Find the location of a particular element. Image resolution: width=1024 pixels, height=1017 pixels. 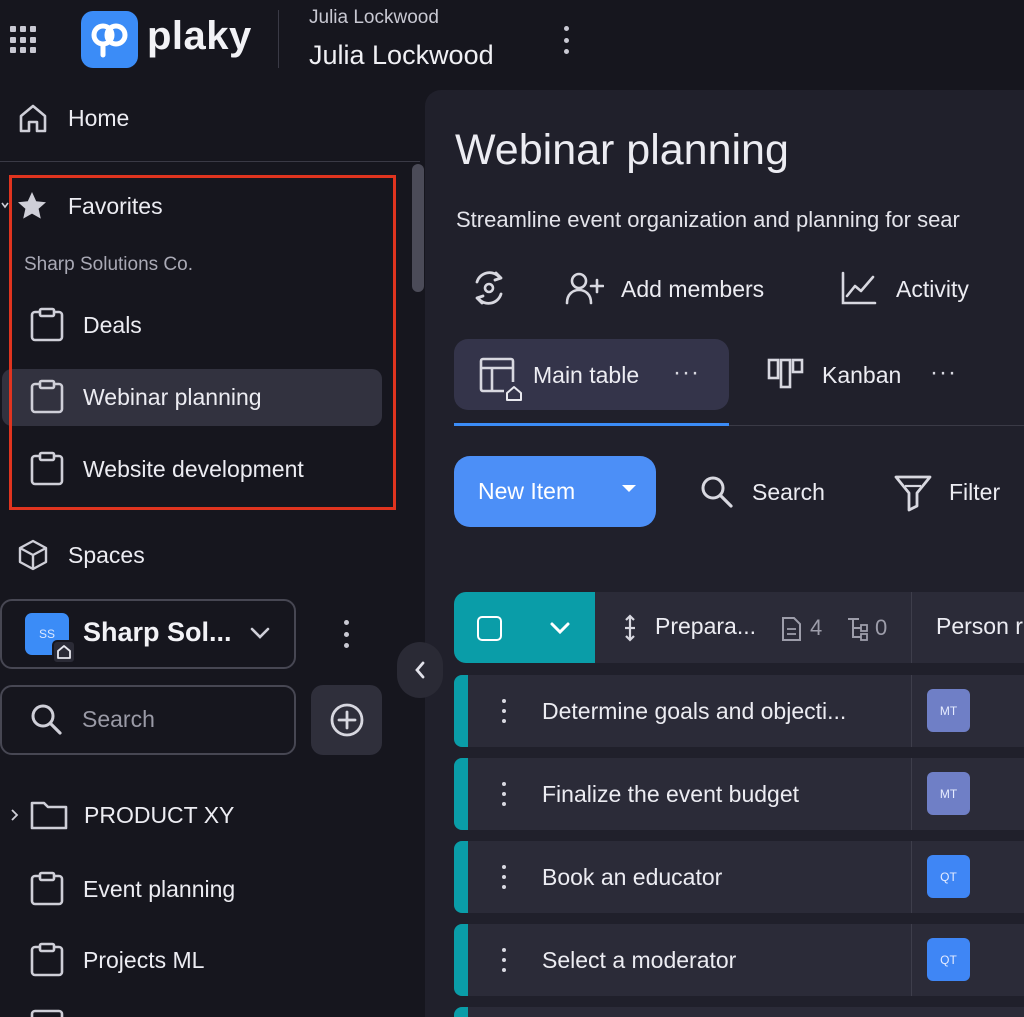

active-tab-indicator is located at coordinates (591, 424).